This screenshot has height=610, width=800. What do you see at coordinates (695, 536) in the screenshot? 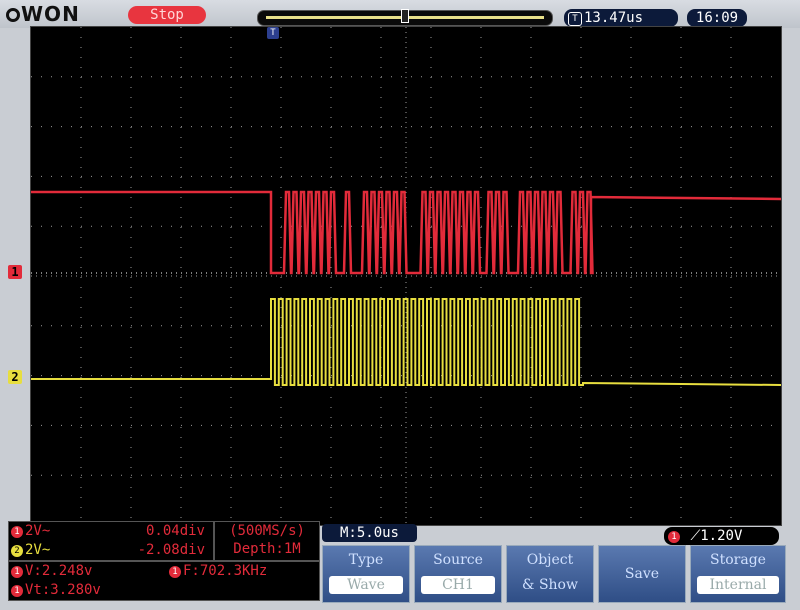
I see `rising-edge-icon: ⟋` at bounding box center [695, 536].